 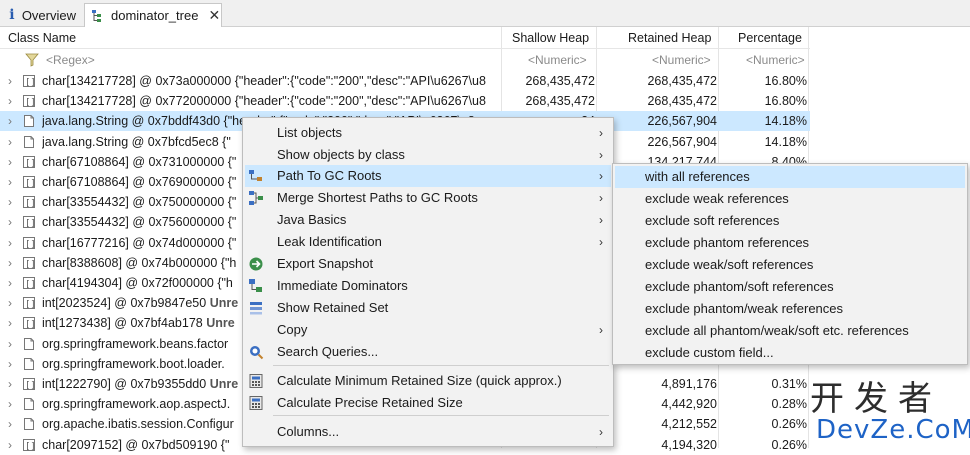 I want to click on percentage-filter-input: <Numeric>, so click(x=775, y=60).